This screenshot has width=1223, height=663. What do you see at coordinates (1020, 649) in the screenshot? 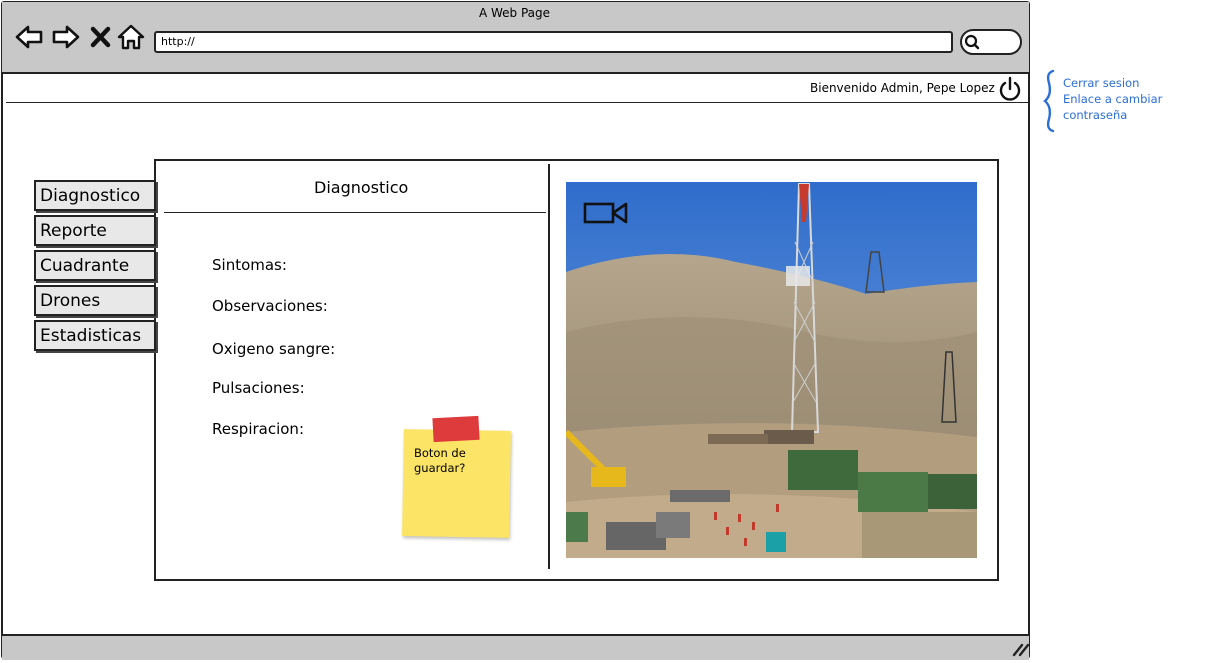
I see `resize-grip-icon` at bounding box center [1020, 649].